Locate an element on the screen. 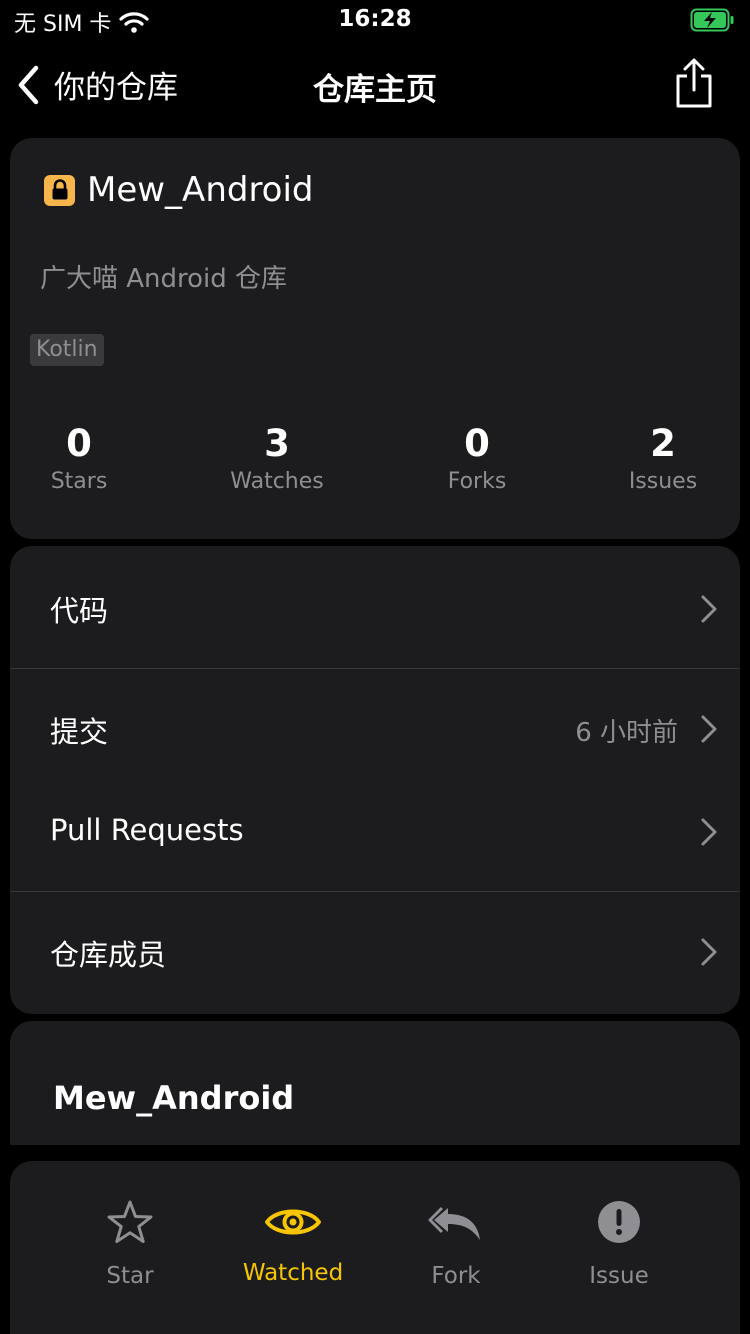 This screenshot has height=1334, width=750. language-tag: Kotlin is located at coordinates (67, 350).